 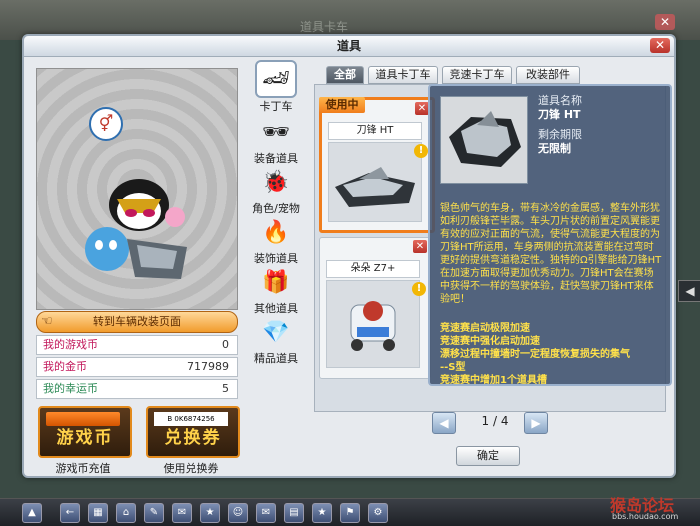 I want to click on category-label: 角色/宠物, so click(x=276, y=208).